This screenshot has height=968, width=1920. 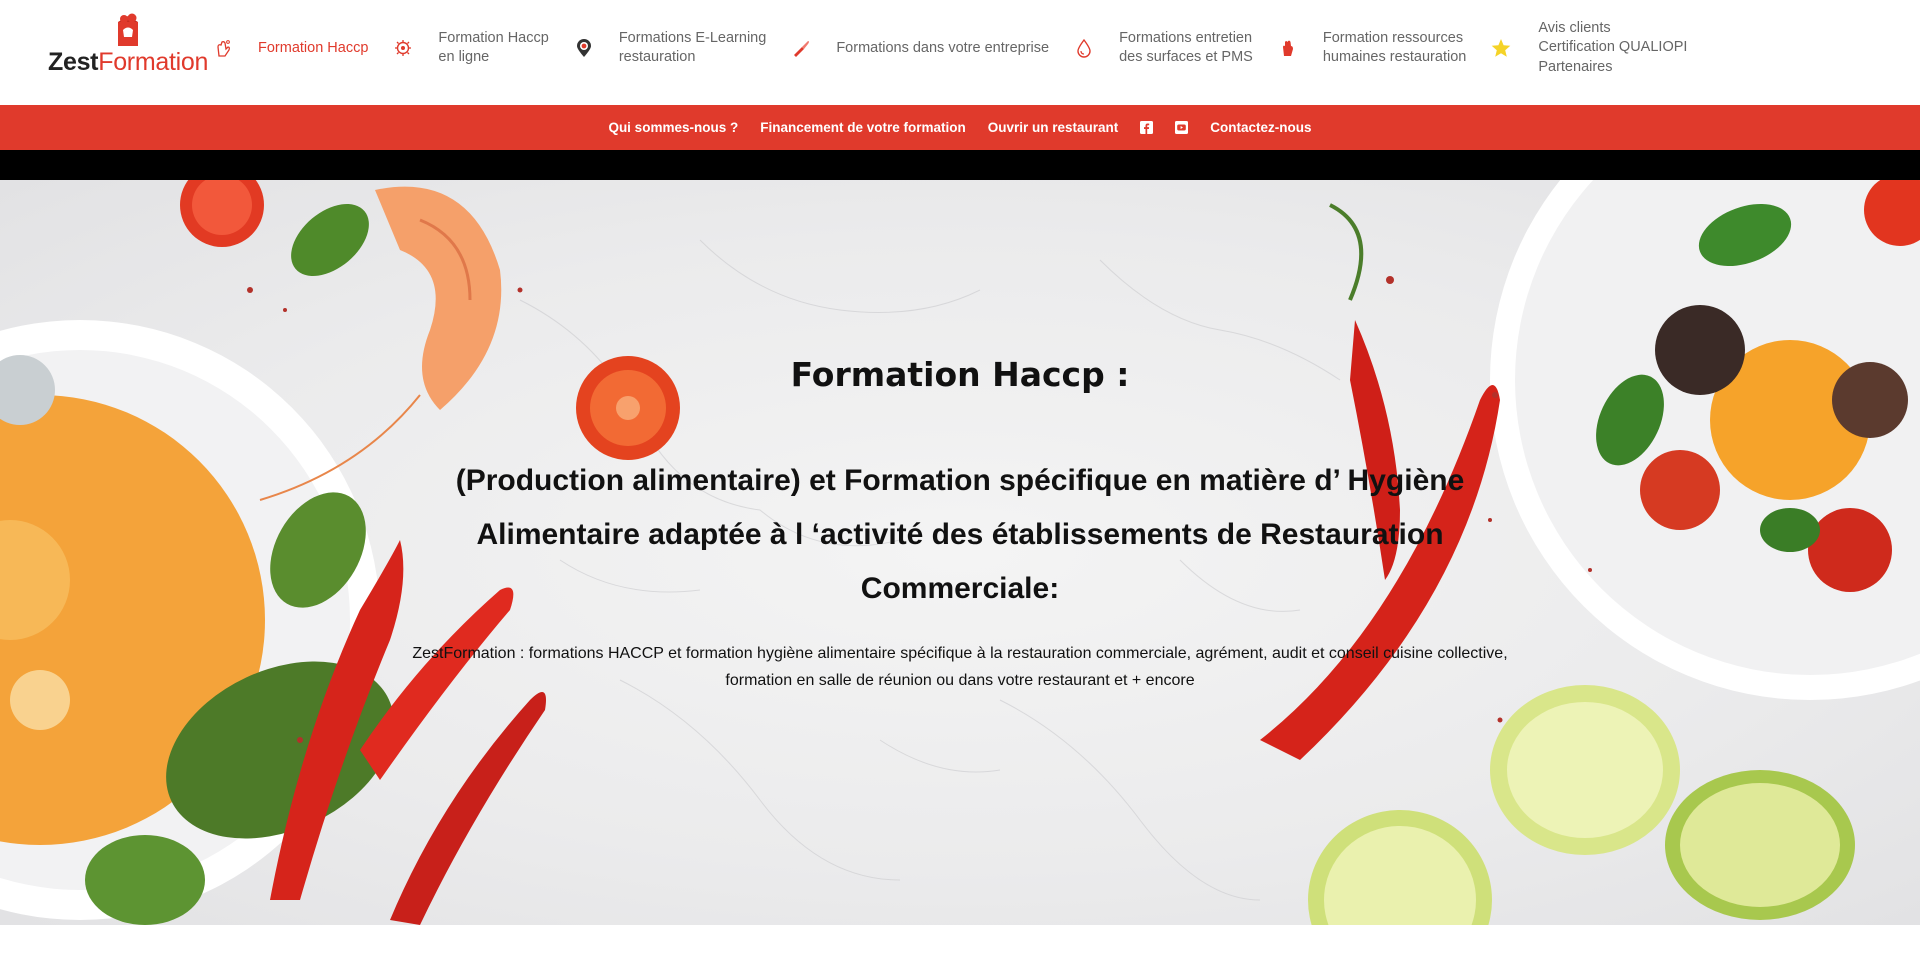 I want to click on hand-wash-icon, so click(x=223, y=48).